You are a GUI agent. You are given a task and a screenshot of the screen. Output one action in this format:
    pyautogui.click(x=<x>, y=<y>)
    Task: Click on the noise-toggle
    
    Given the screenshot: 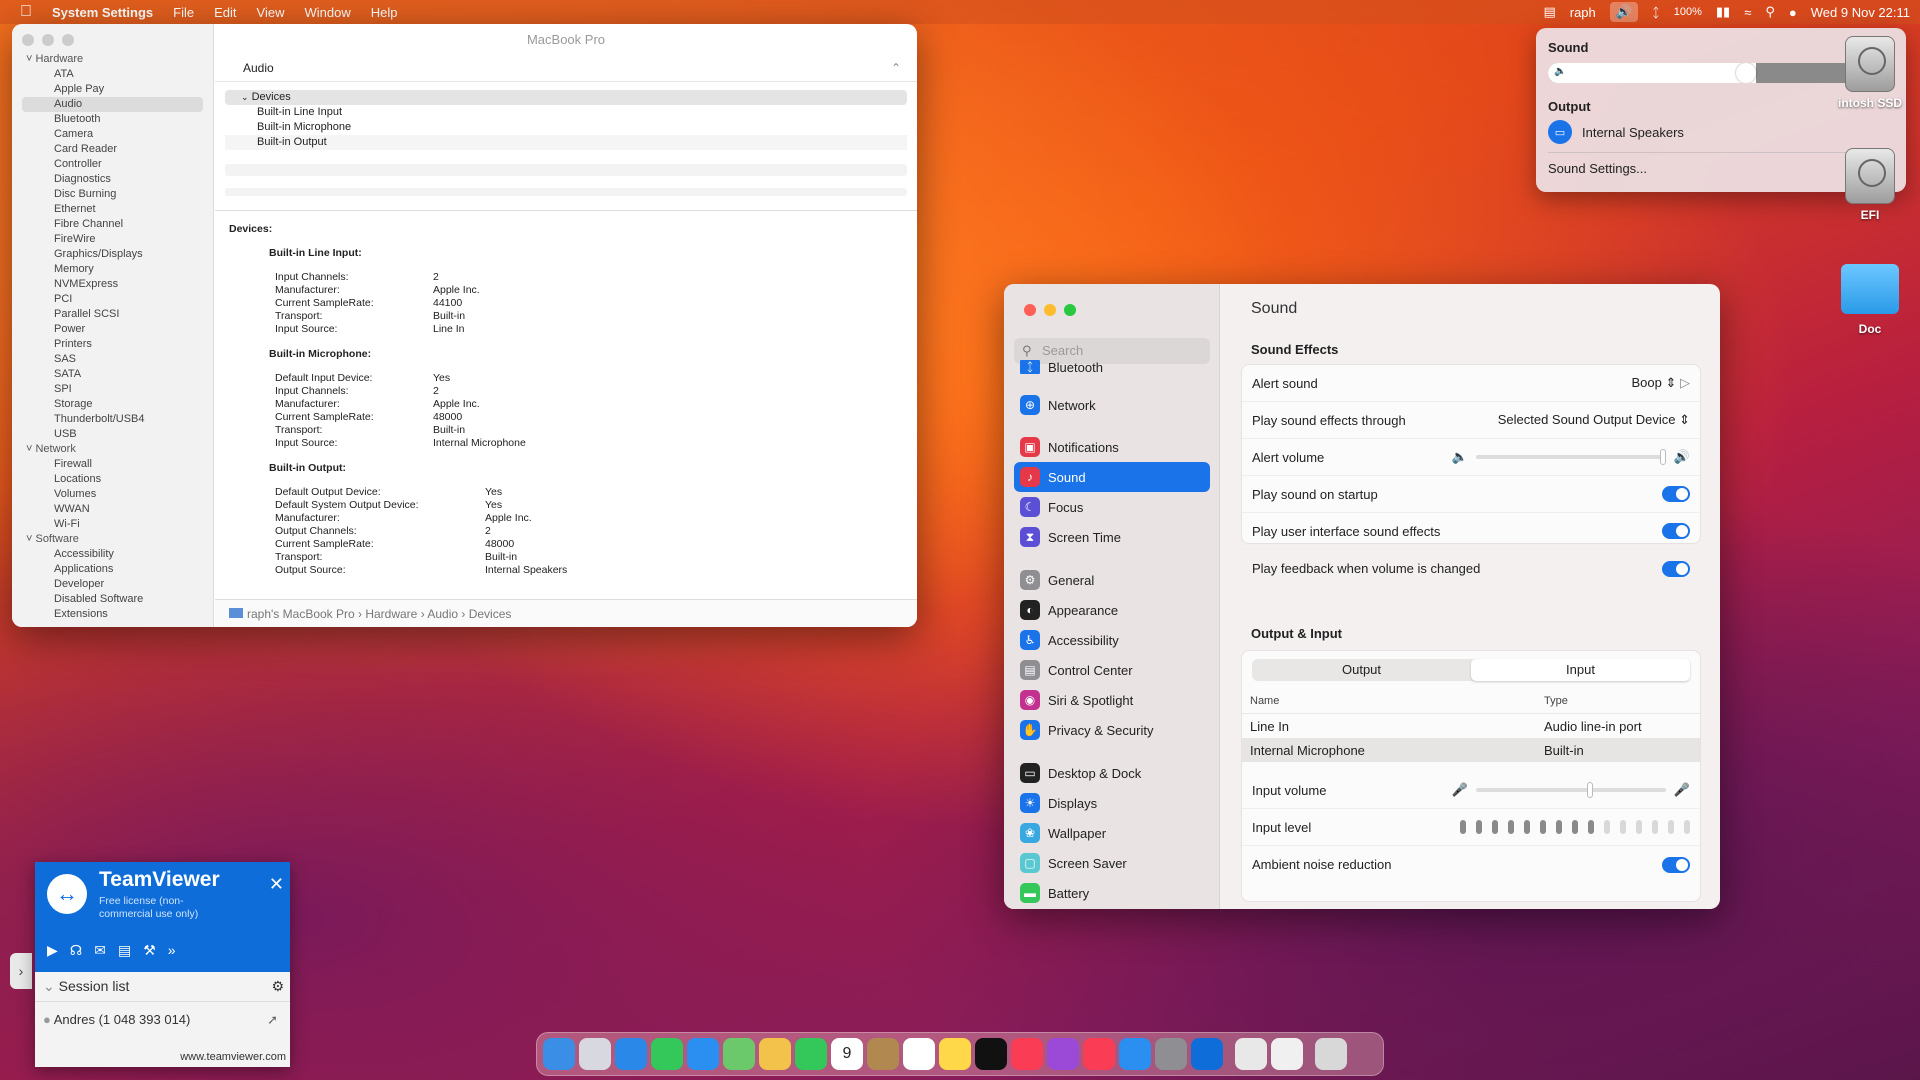 What is the action you would take?
    pyautogui.click(x=1676, y=864)
    